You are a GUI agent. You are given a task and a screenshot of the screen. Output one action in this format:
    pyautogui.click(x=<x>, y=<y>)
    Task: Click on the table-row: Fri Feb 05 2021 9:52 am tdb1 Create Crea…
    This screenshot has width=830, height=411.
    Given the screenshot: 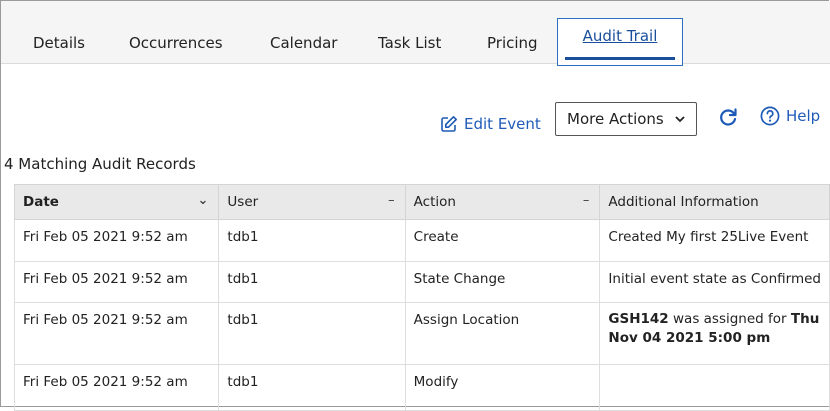 What is the action you would take?
    pyautogui.click(x=421, y=240)
    